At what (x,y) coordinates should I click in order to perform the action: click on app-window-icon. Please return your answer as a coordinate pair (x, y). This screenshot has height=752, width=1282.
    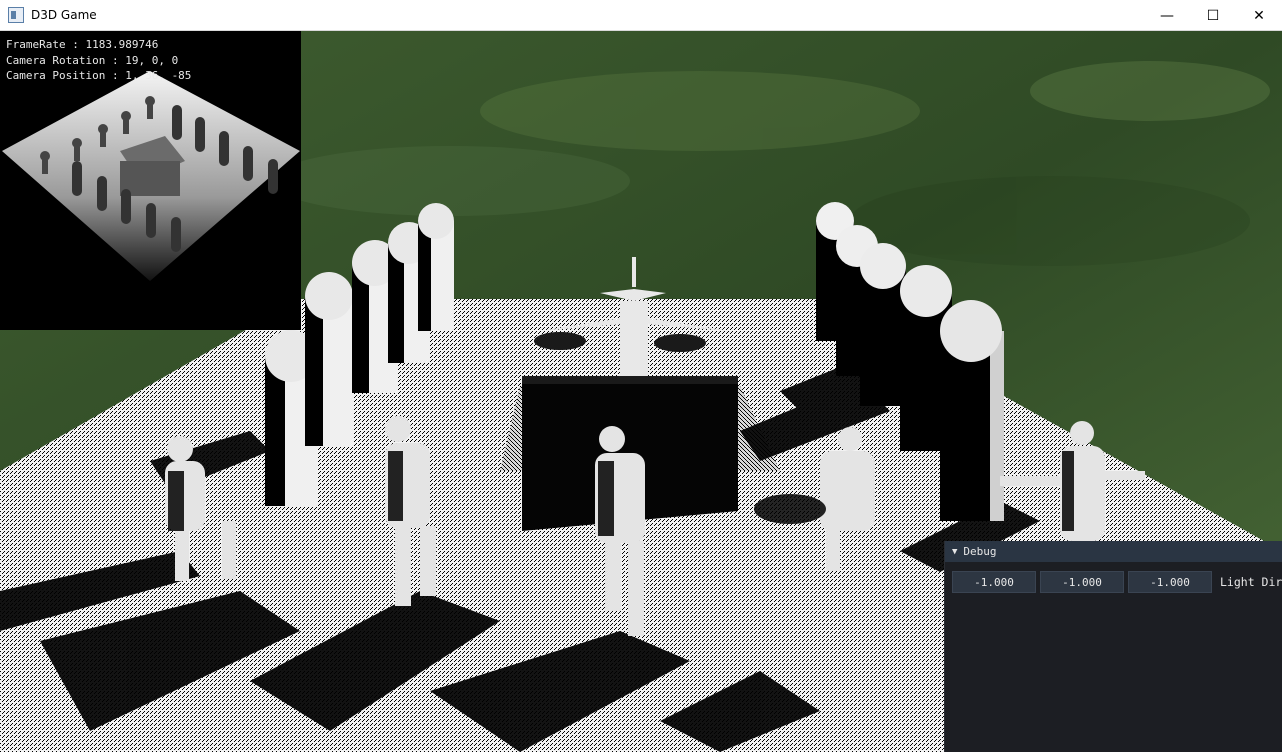
    Looking at the image, I should click on (16, 15).